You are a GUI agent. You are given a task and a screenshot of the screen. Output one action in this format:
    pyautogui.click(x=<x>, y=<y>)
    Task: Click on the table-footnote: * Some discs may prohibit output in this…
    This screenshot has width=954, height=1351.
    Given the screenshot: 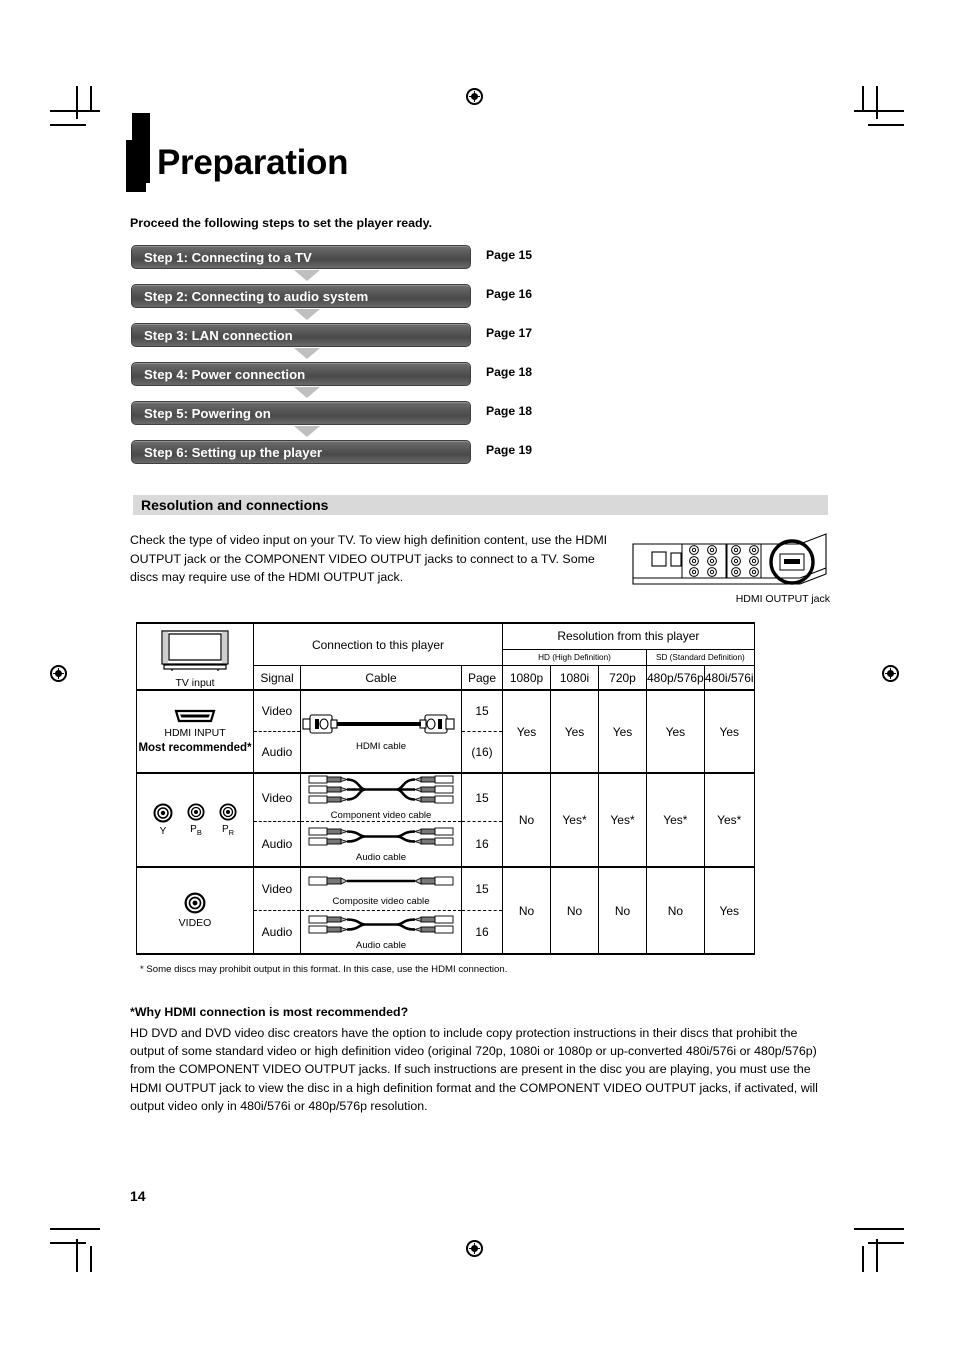 What is the action you would take?
    pyautogui.click(x=324, y=969)
    